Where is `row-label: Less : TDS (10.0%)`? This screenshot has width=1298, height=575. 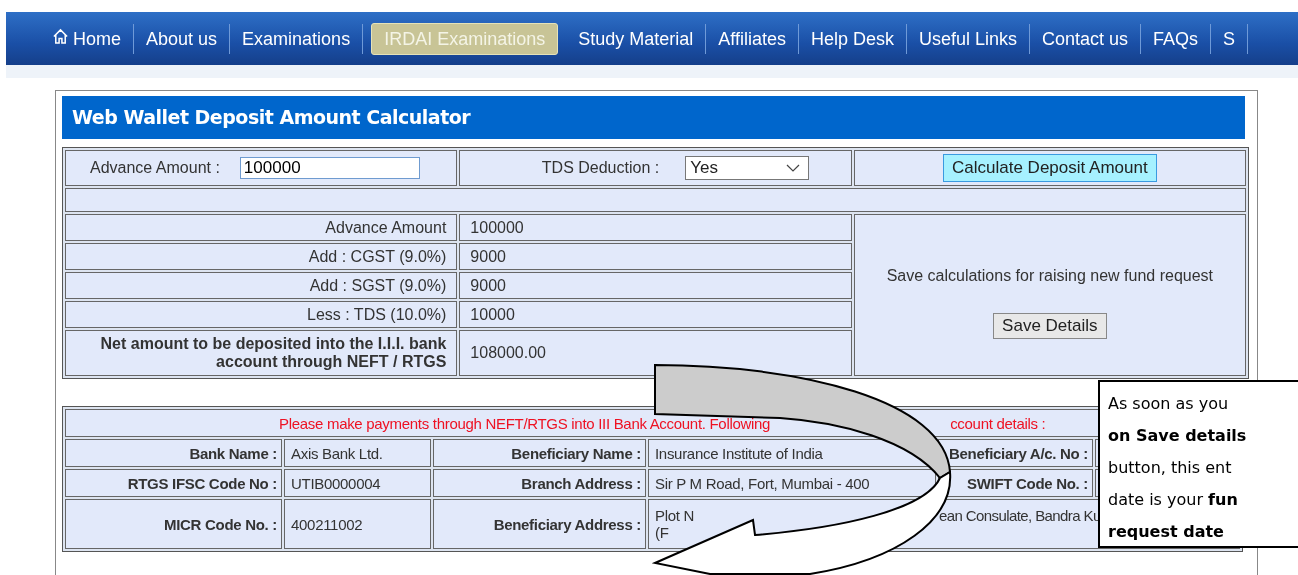 row-label: Less : TDS (10.0%) is located at coordinates (261, 314).